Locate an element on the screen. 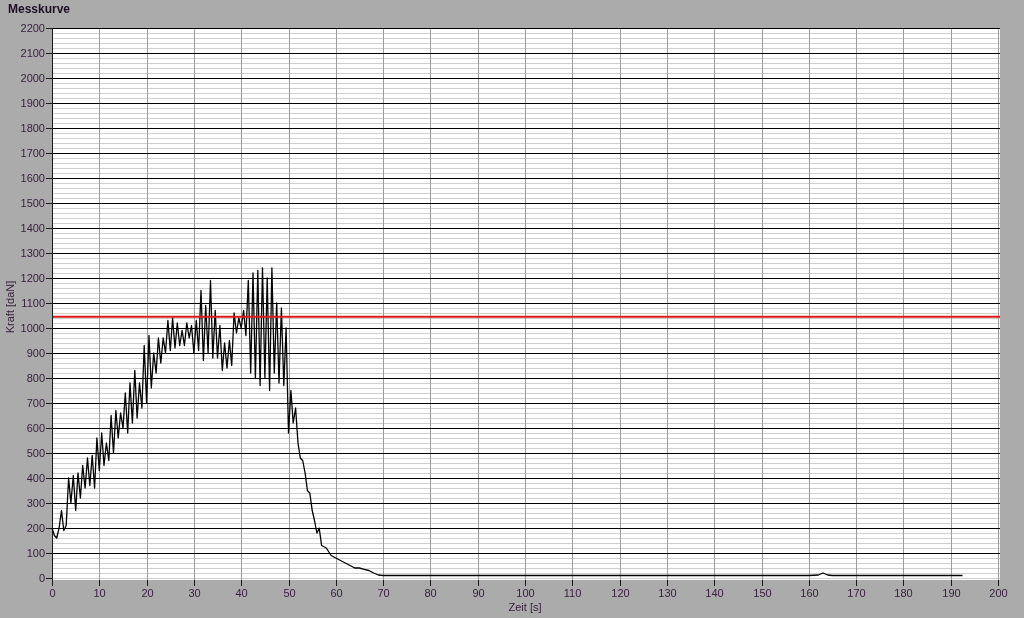 This screenshot has width=1024, height=618. axis-tick-label: 500 is located at coordinates (35, 453).